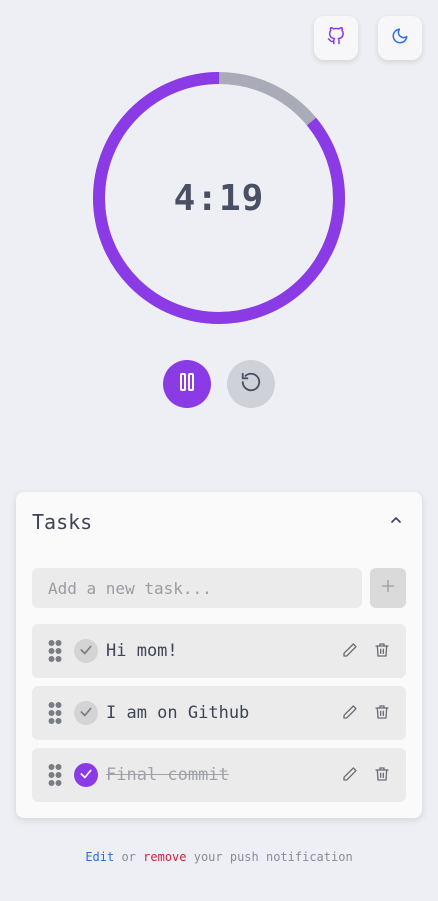 This screenshot has width=438, height=901. I want to click on pause-icon, so click(187, 384).